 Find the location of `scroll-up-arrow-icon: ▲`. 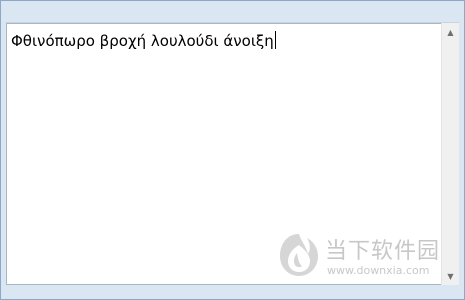

scroll-up-arrow-icon: ▲ is located at coordinates (450, 32).